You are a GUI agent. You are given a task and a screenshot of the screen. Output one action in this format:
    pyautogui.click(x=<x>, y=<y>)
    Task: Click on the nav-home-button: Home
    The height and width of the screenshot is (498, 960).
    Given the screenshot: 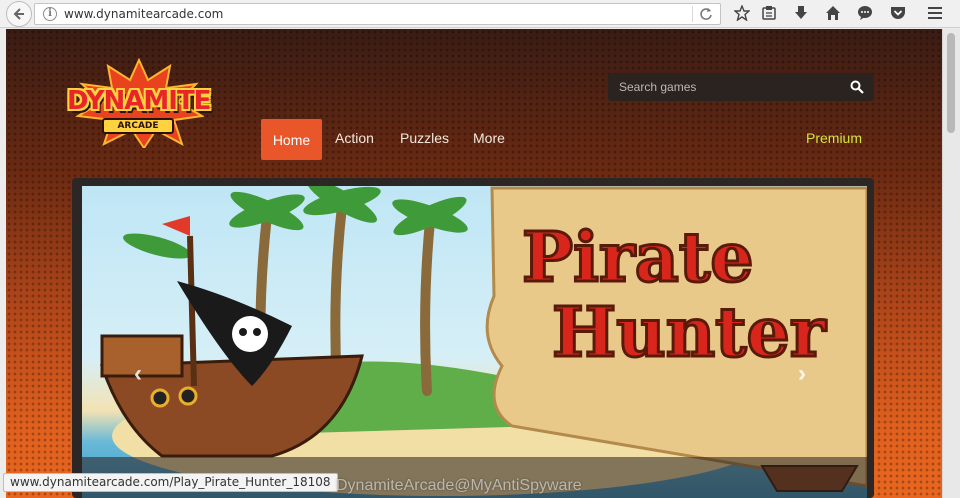 What is the action you would take?
    pyautogui.click(x=291, y=139)
    